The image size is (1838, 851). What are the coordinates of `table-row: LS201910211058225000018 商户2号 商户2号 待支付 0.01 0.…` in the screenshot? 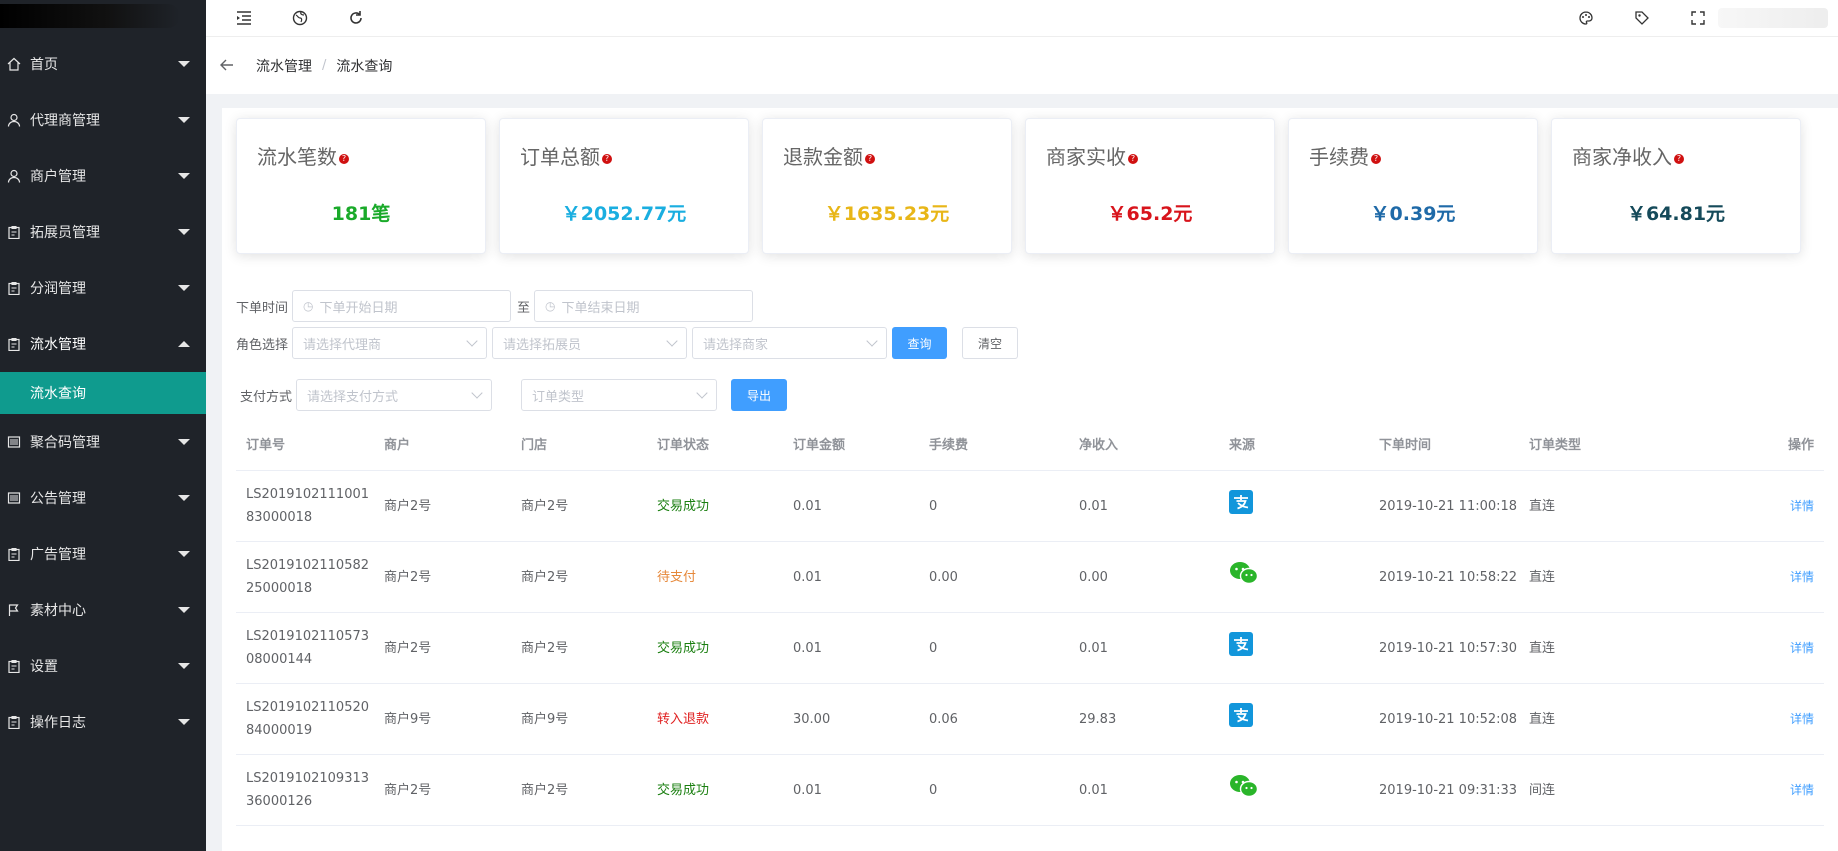 It's located at (1030, 577).